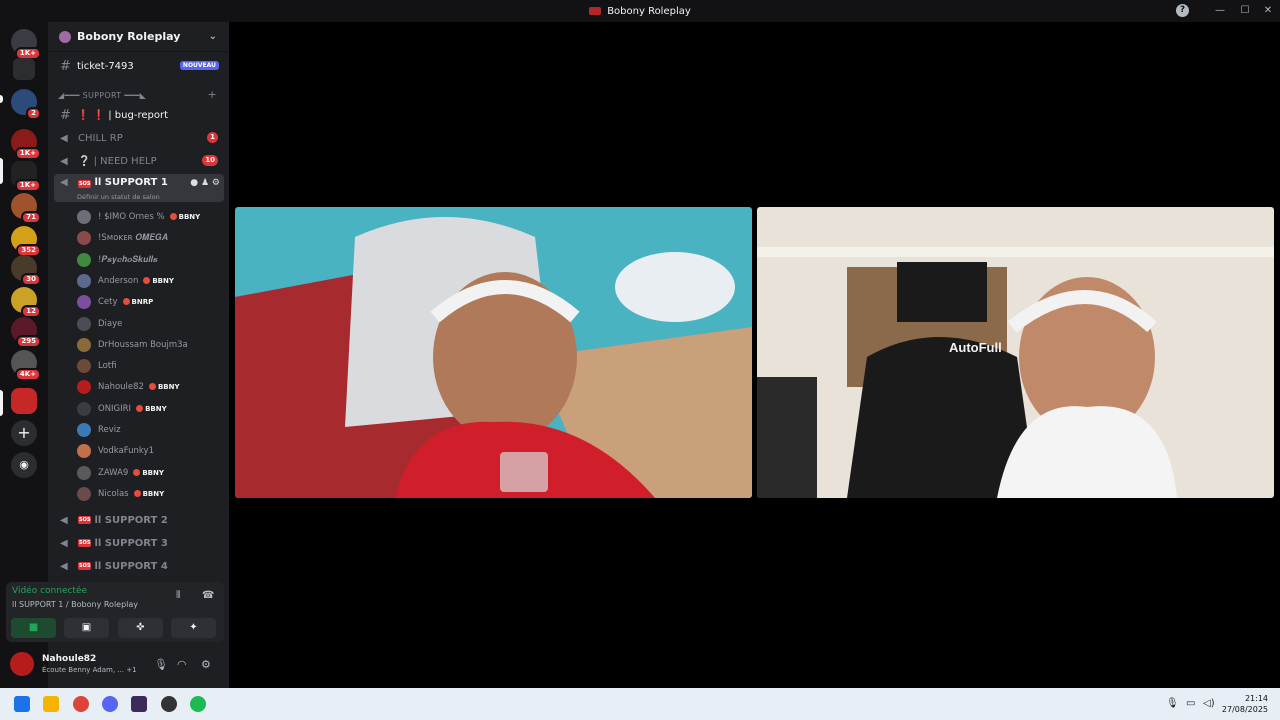 The image size is (1280, 720). What do you see at coordinates (1220, 11) in the screenshot?
I see `minimize-icon: —` at bounding box center [1220, 11].